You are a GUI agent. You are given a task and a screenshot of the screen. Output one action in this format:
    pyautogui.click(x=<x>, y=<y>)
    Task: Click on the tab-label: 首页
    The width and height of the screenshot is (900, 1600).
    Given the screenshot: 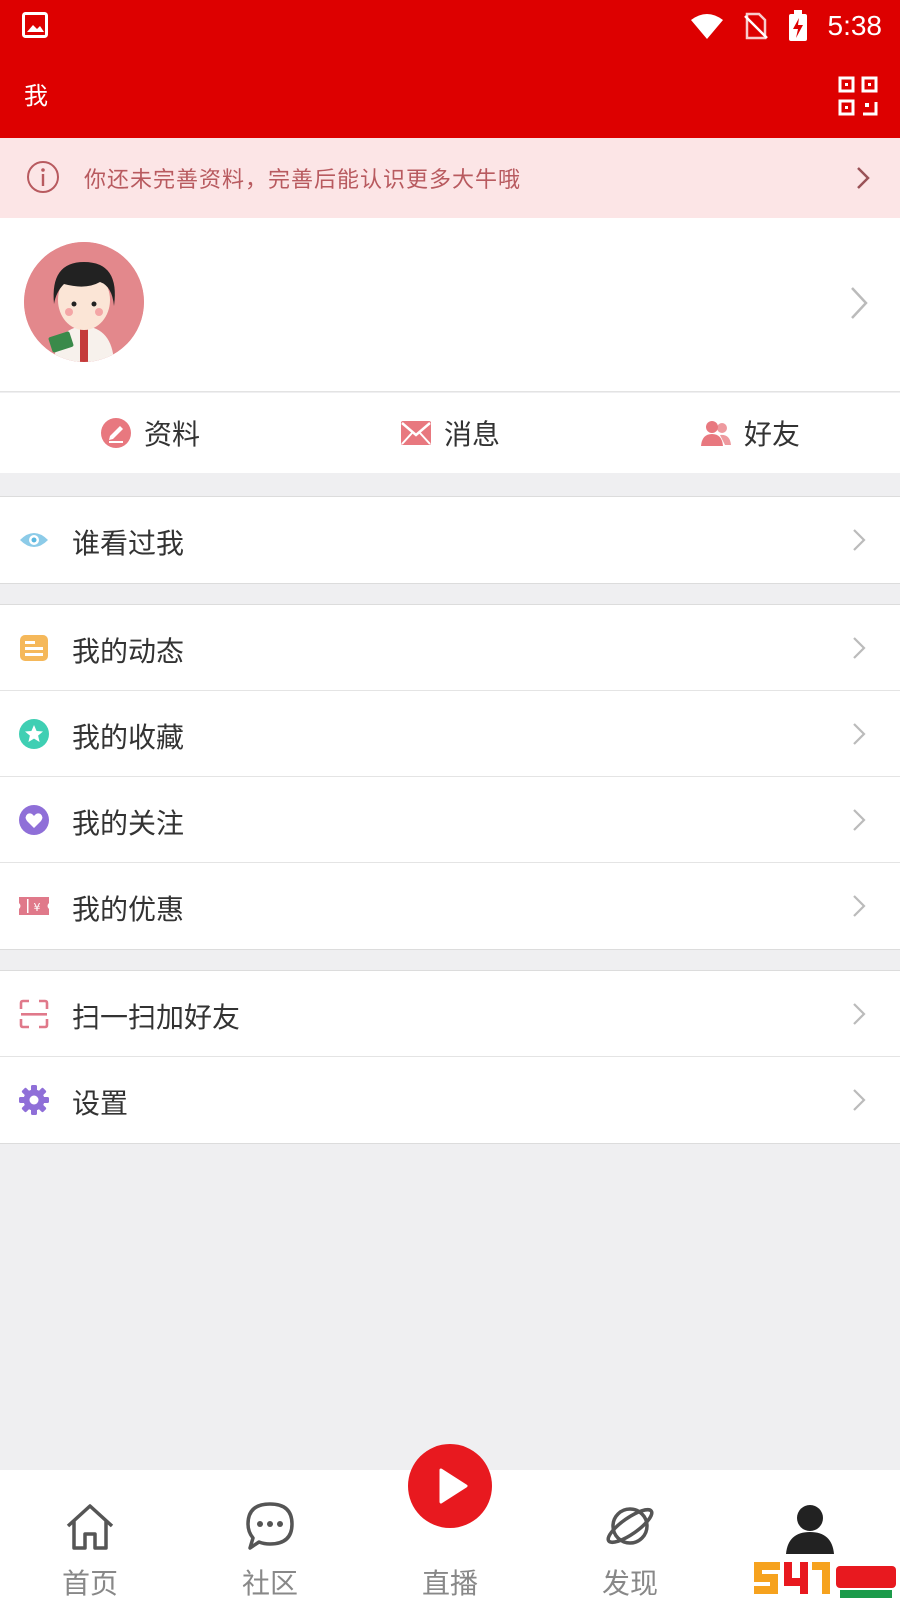 What is the action you would take?
    pyautogui.click(x=89, y=1583)
    